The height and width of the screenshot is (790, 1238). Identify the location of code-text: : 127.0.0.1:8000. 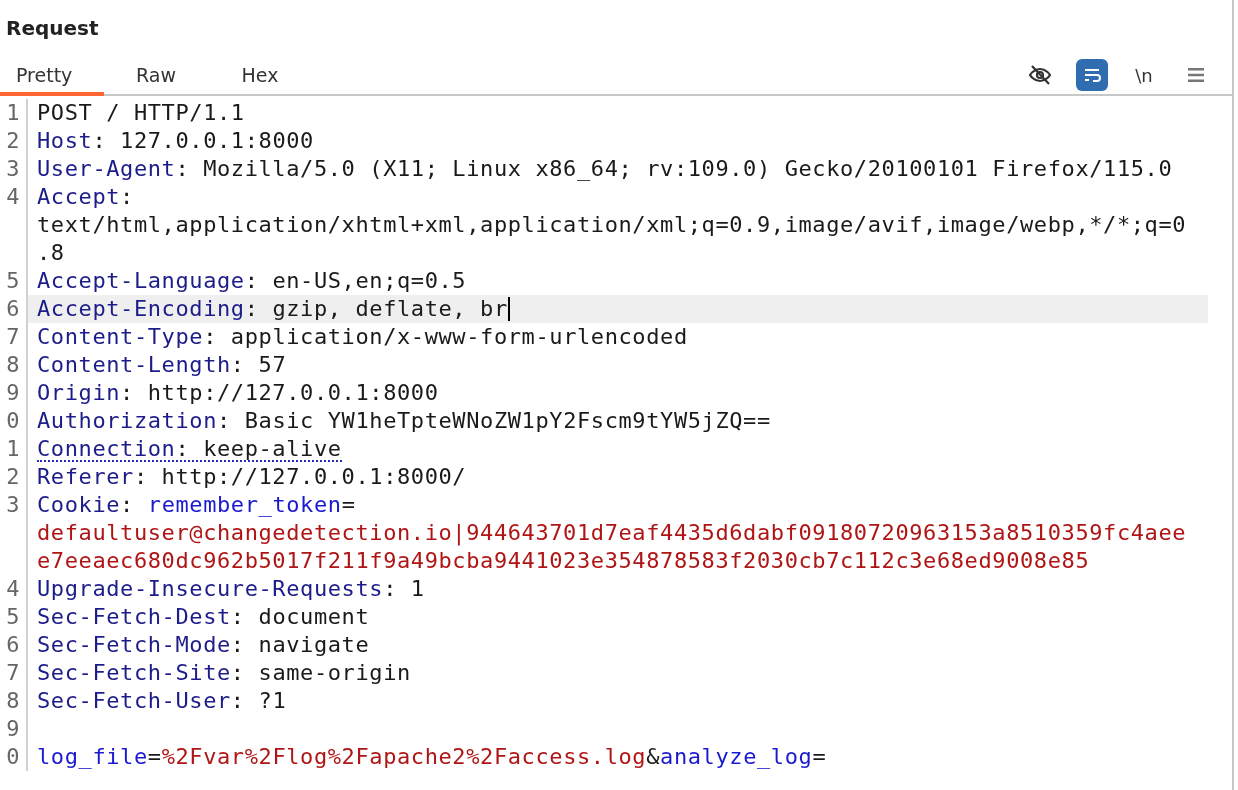
(203, 140).